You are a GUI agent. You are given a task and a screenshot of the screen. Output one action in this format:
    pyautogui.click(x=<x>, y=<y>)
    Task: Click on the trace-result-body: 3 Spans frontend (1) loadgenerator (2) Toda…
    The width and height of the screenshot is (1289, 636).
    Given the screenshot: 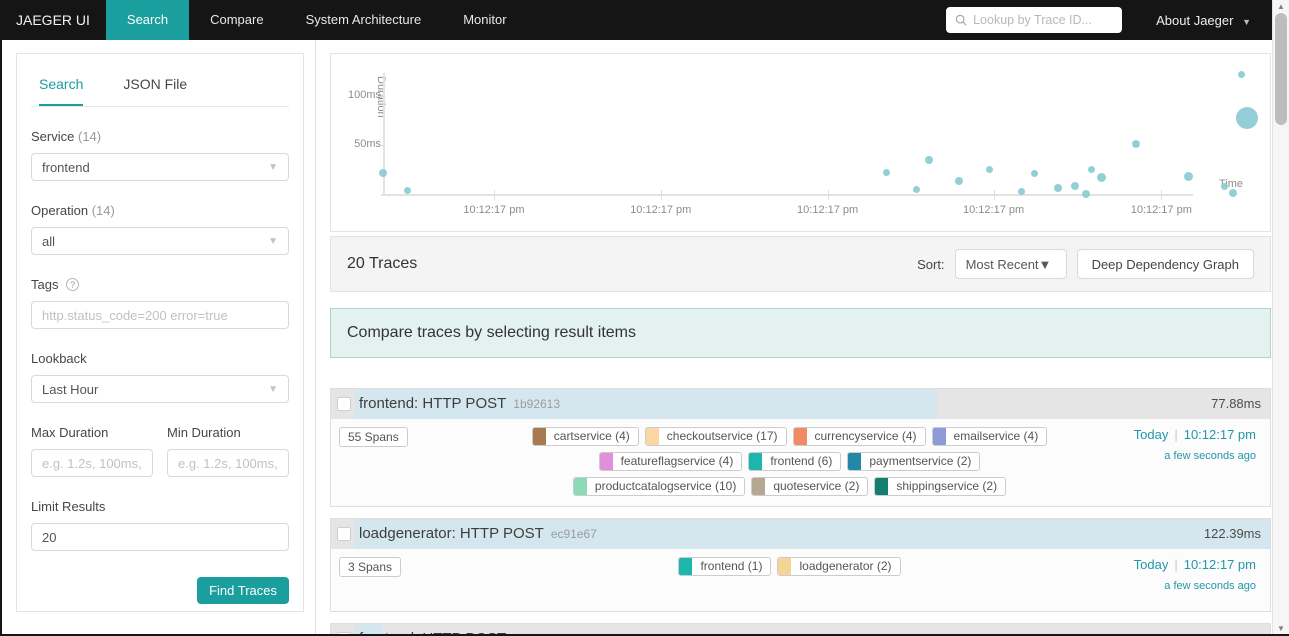 What is the action you would take?
    pyautogui.click(x=800, y=580)
    